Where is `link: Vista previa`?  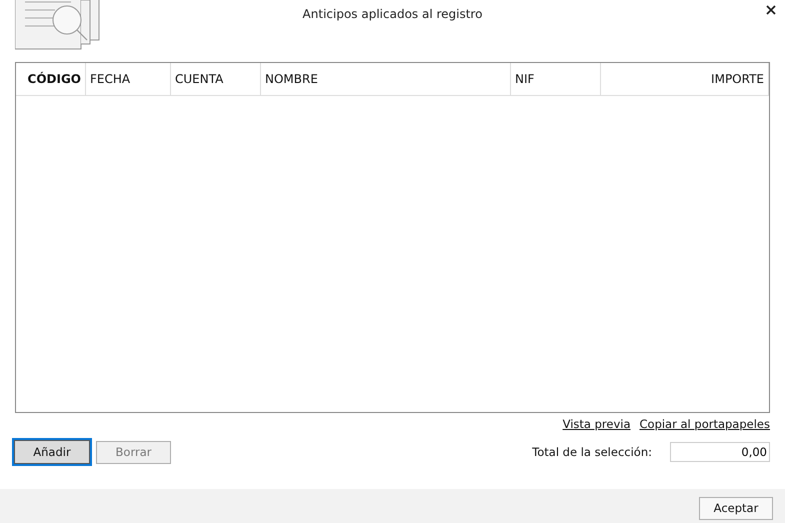 link: Vista previa is located at coordinates (596, 427).